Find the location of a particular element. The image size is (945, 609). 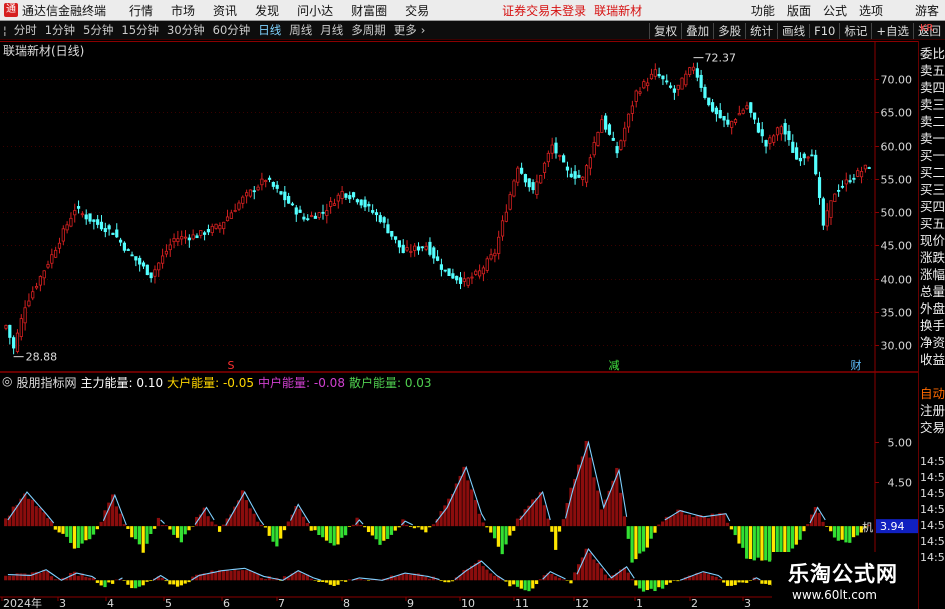

sidebar-field-12: 涨跌 is located at coordinates (932, 257).